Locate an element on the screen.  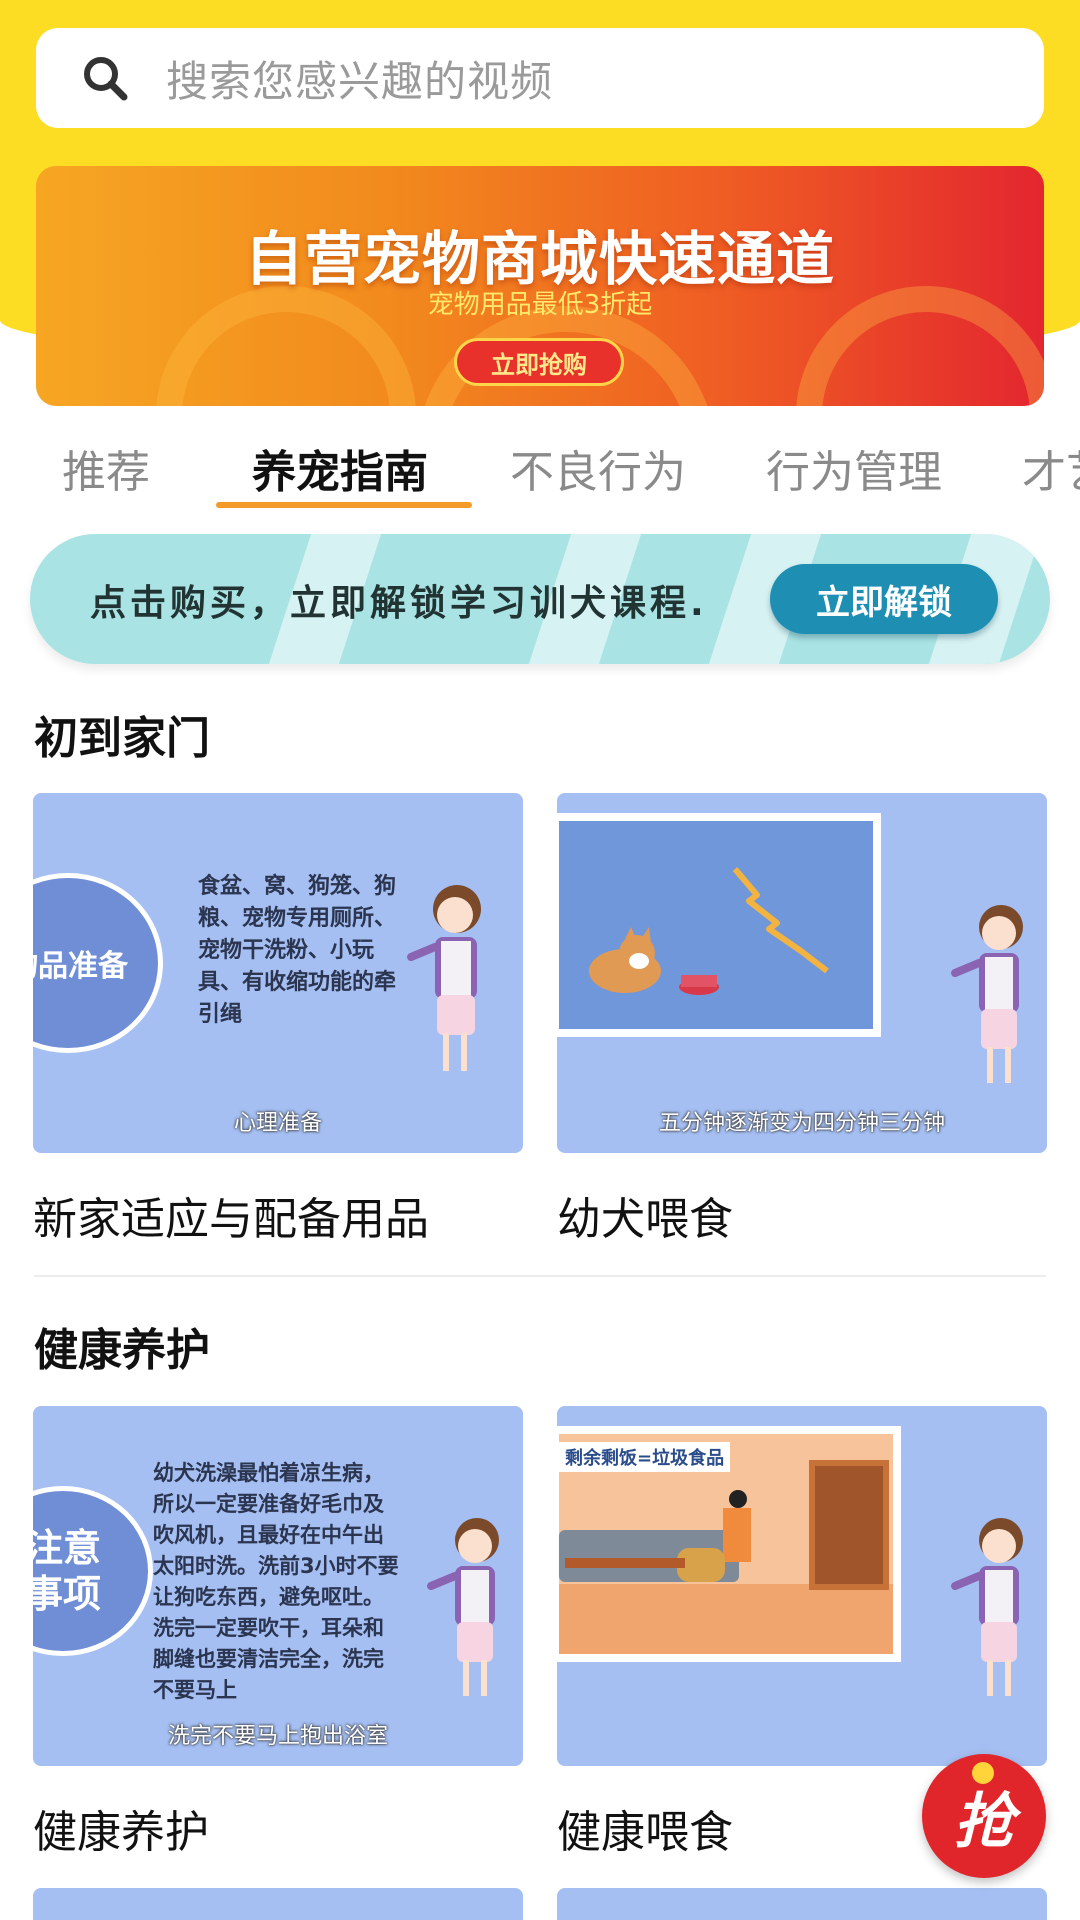
banner-buy-button: 立即抢购 is located at coordinates (539, 362).